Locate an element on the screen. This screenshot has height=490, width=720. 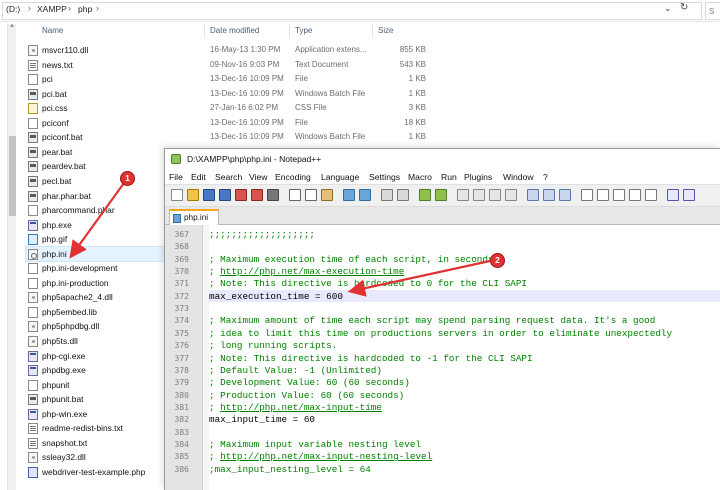
vertical-scrollbar: ▲ is located at coordinates (11, 256).